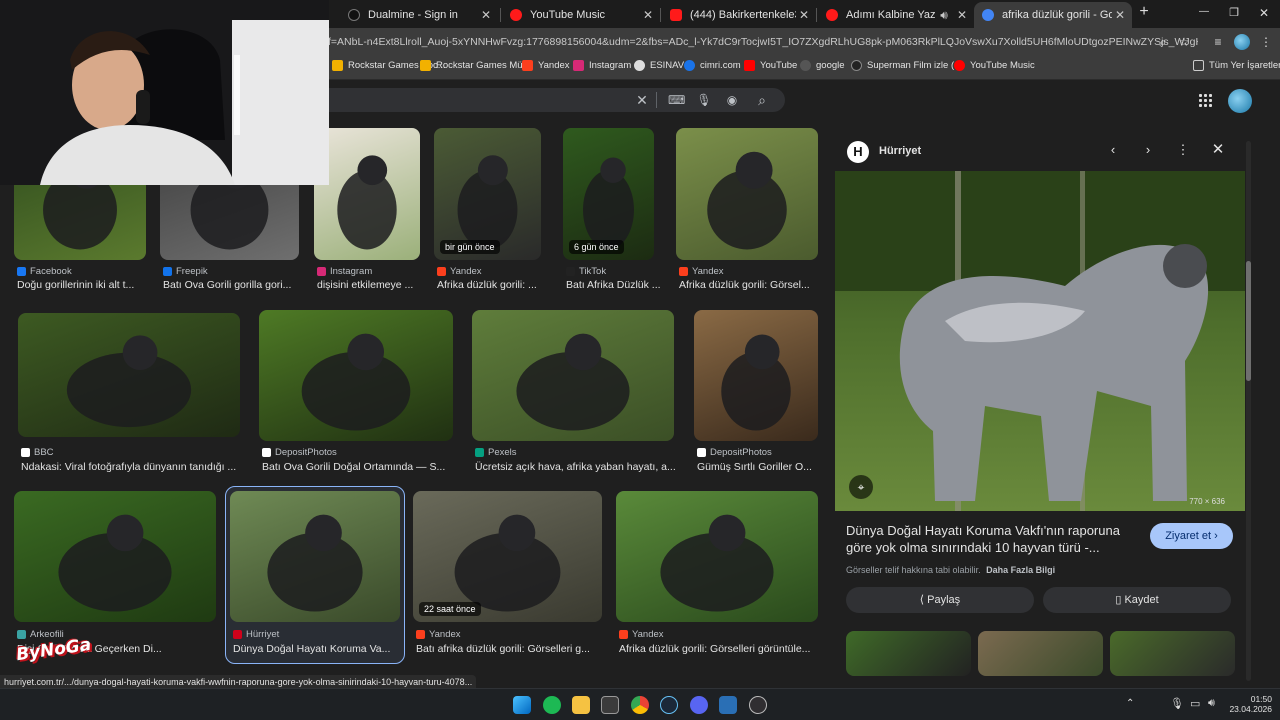 Image resolution: width=1280 pixels, height=720 pixels. I want to click on result-source: Freepik, so click(185, 271).